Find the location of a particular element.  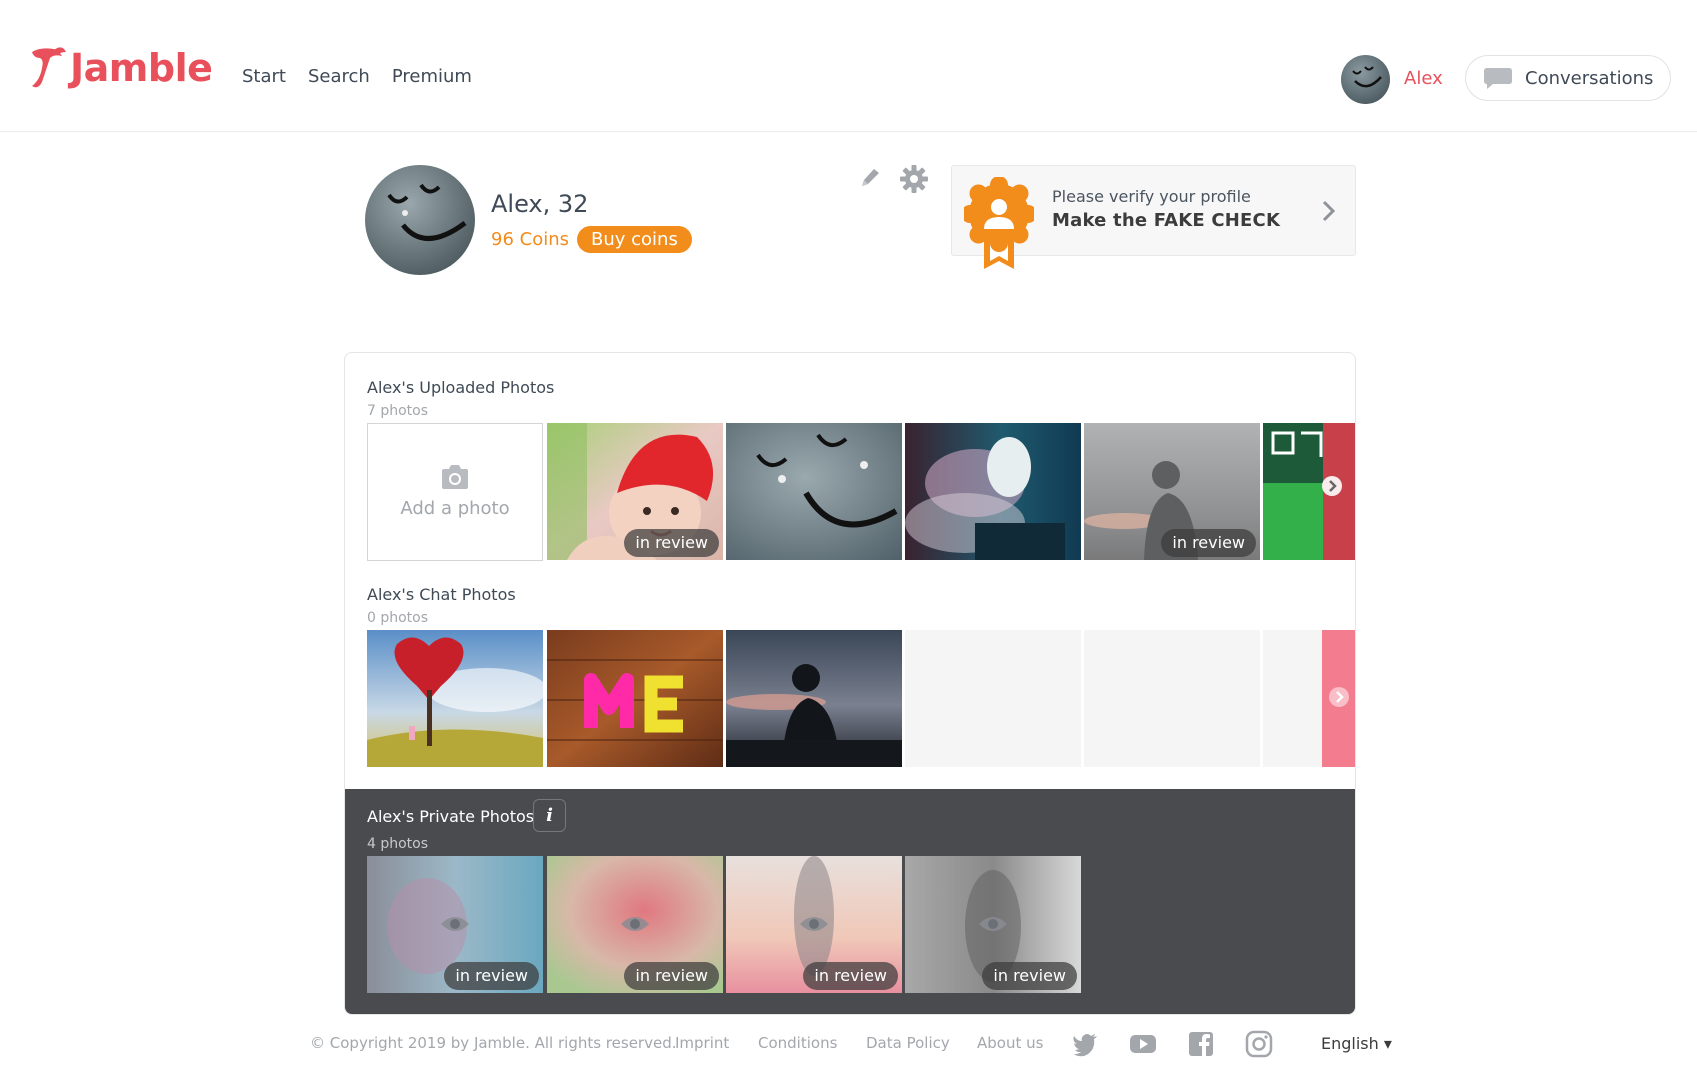

main-nav: Start Search Premium is located at coordinates (357, 76).